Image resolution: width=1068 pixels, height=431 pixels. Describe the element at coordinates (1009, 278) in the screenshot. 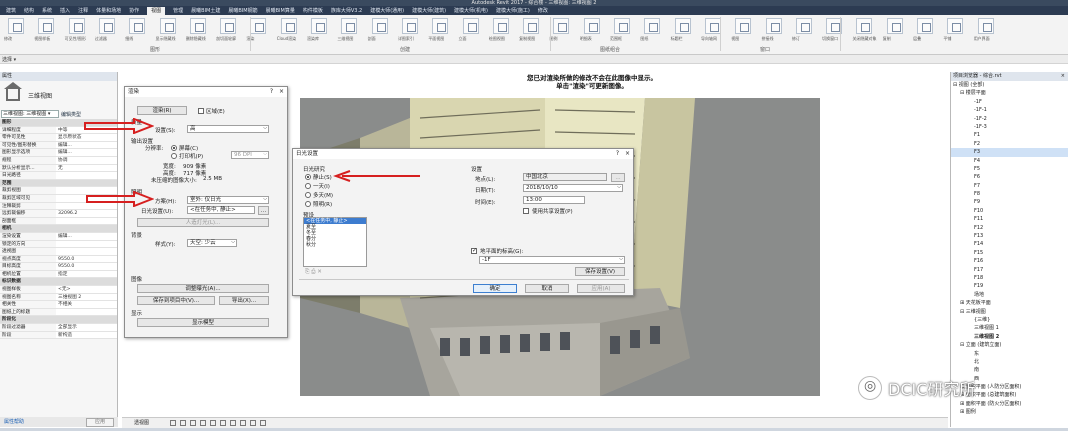

I see `browser-tree-item: F18` at that location.